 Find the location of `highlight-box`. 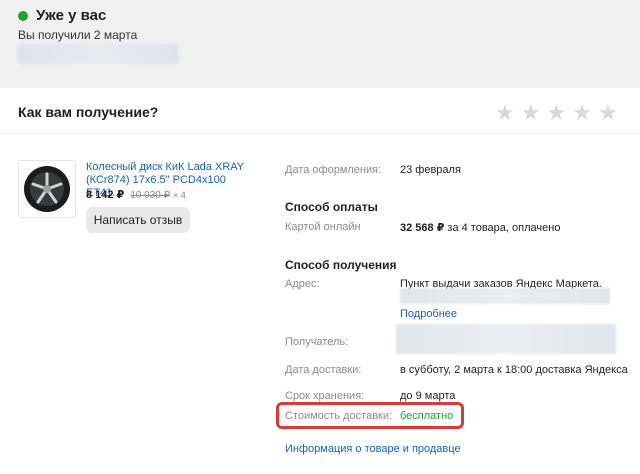

highlight-box is located at coordinates (370, 415).